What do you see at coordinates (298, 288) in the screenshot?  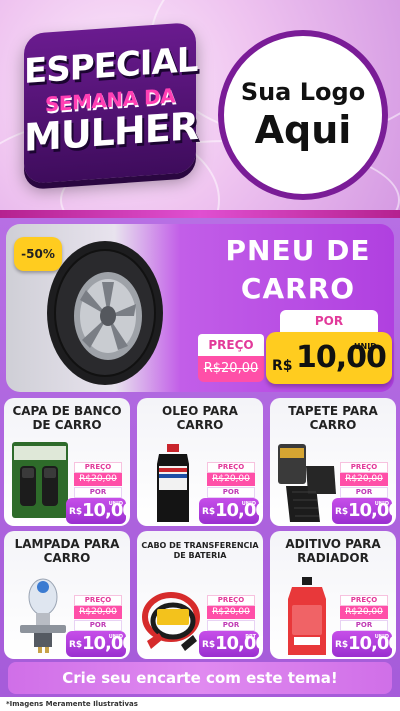 I see `featured-title-line2: CARRO` at bounding box center [298, 288].